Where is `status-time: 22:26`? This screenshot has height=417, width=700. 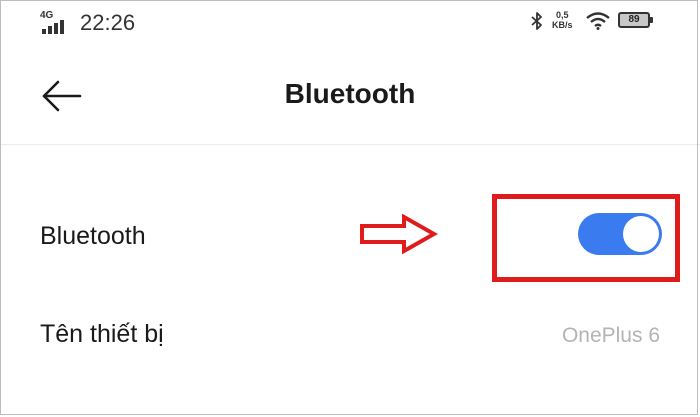 status-time: 22:26 is located at coordinates (108, 22).